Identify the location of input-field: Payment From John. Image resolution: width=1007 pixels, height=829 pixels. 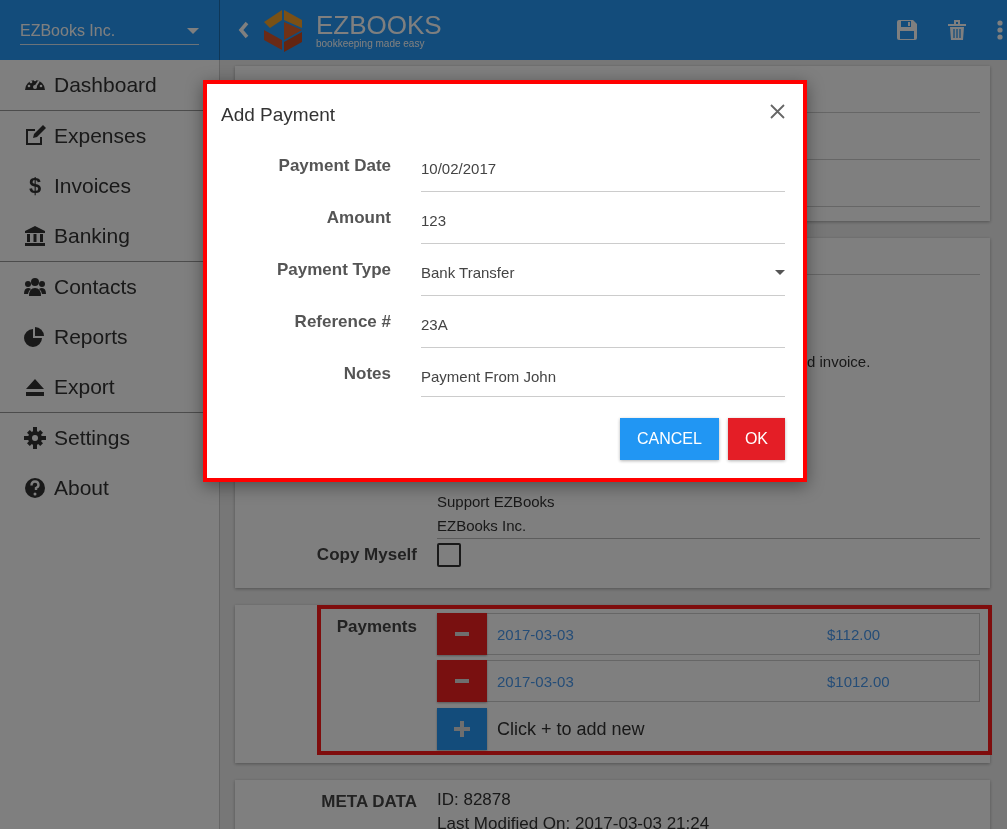
(603, 377).